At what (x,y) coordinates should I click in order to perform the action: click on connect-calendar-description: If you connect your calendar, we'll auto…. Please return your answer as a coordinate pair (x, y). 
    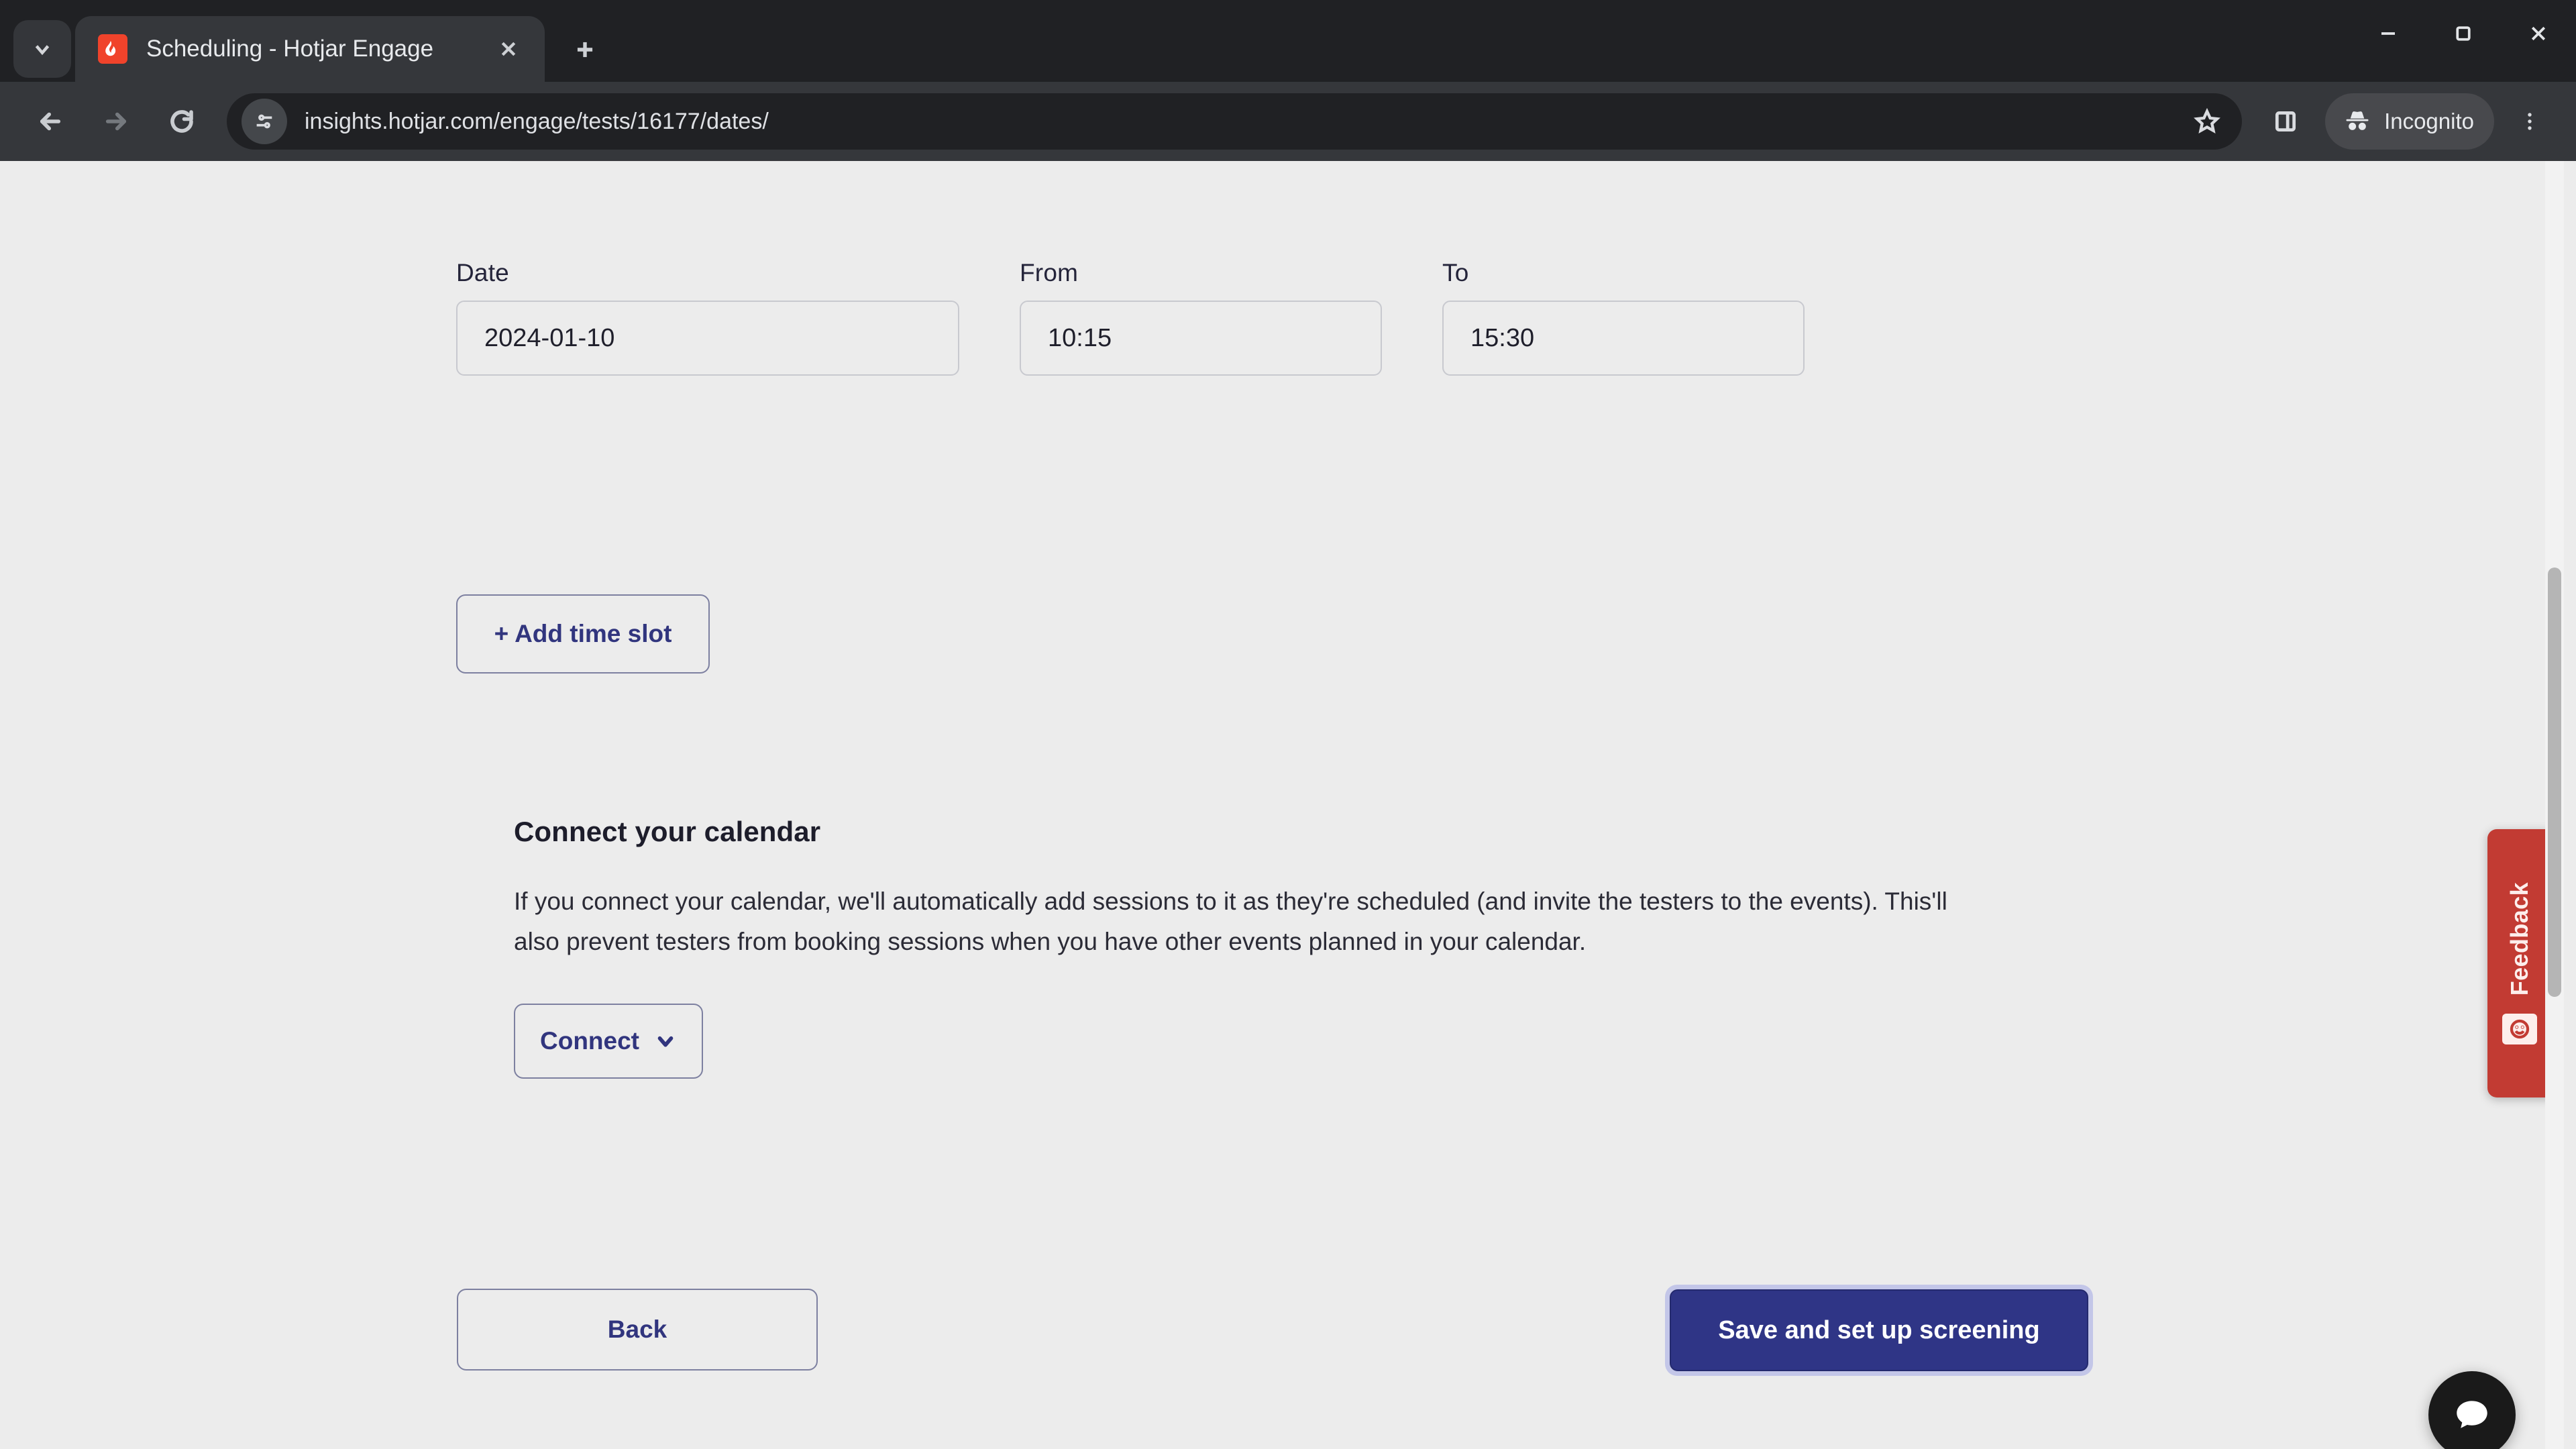
    Looking at the image, I should click on (1230, 921).